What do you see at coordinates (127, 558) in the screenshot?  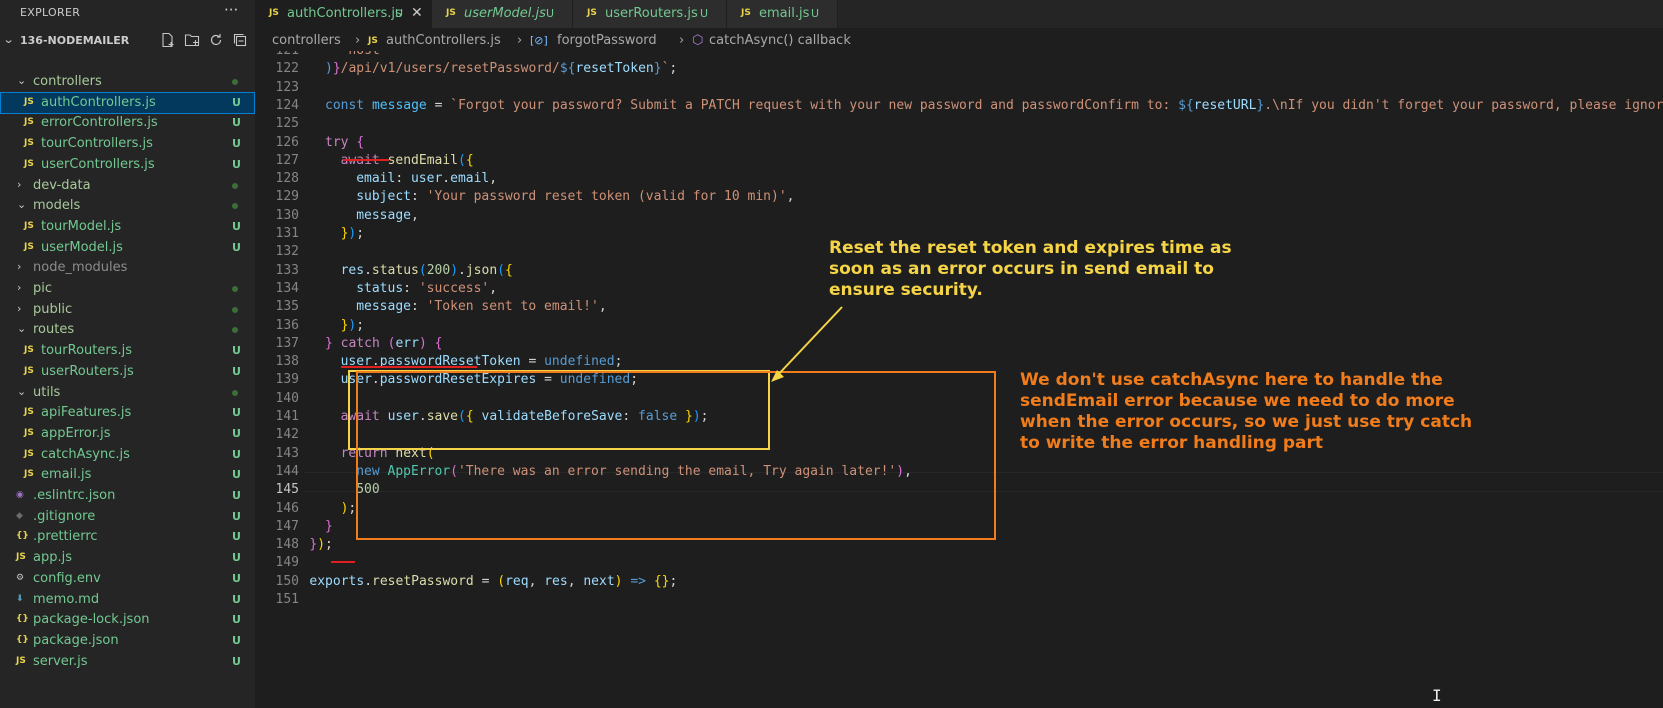 I see `file-item: JS app.js U` at bounding box center [127, 558].